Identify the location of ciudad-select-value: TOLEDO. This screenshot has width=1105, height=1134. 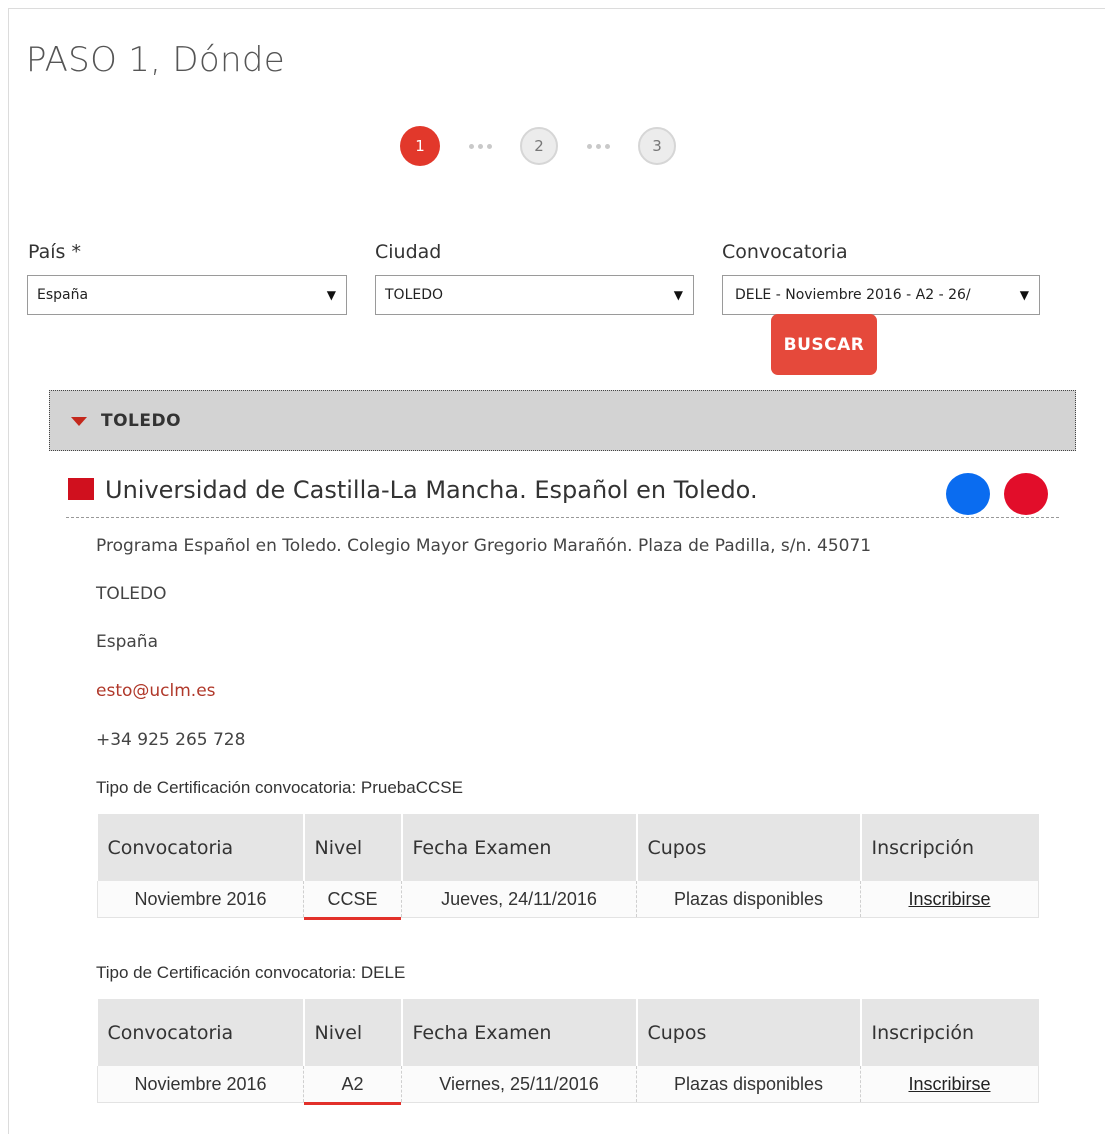
(414, 295).